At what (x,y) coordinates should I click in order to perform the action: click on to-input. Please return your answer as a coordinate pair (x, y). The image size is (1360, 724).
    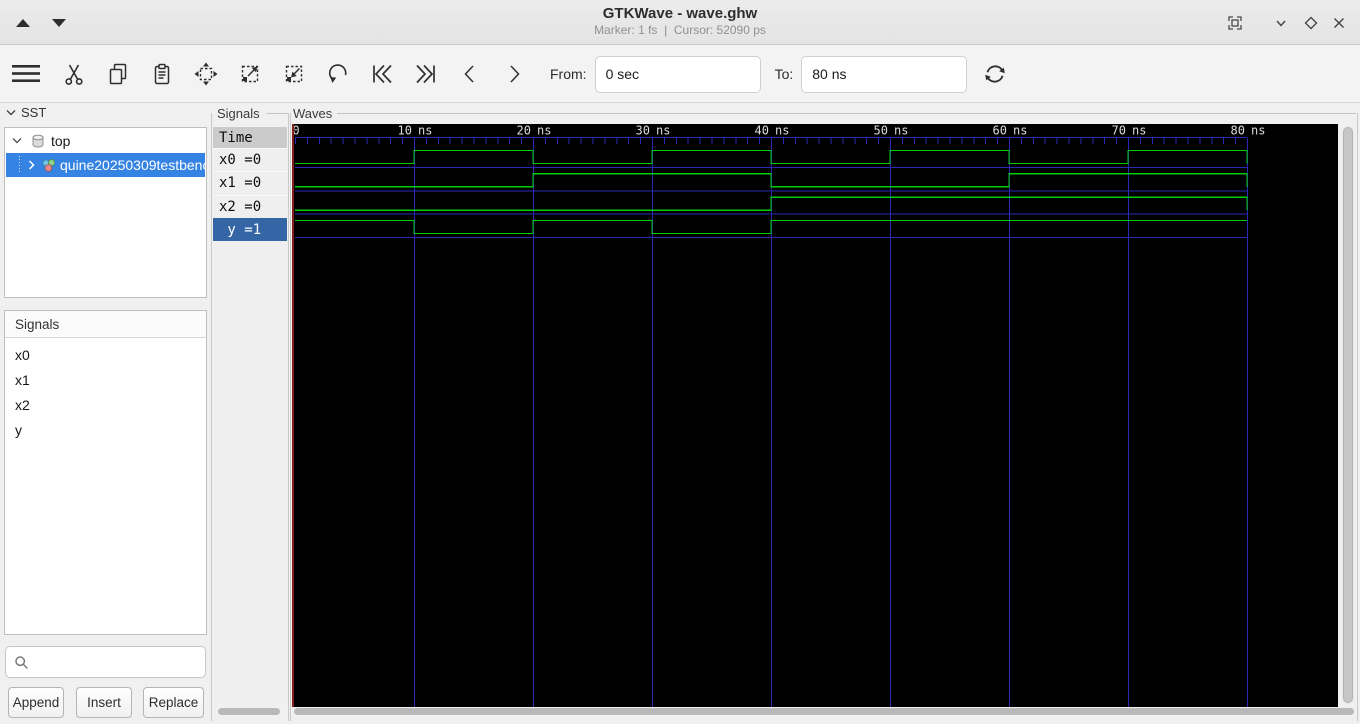
    Looking at the image, I should click on (884, 74).